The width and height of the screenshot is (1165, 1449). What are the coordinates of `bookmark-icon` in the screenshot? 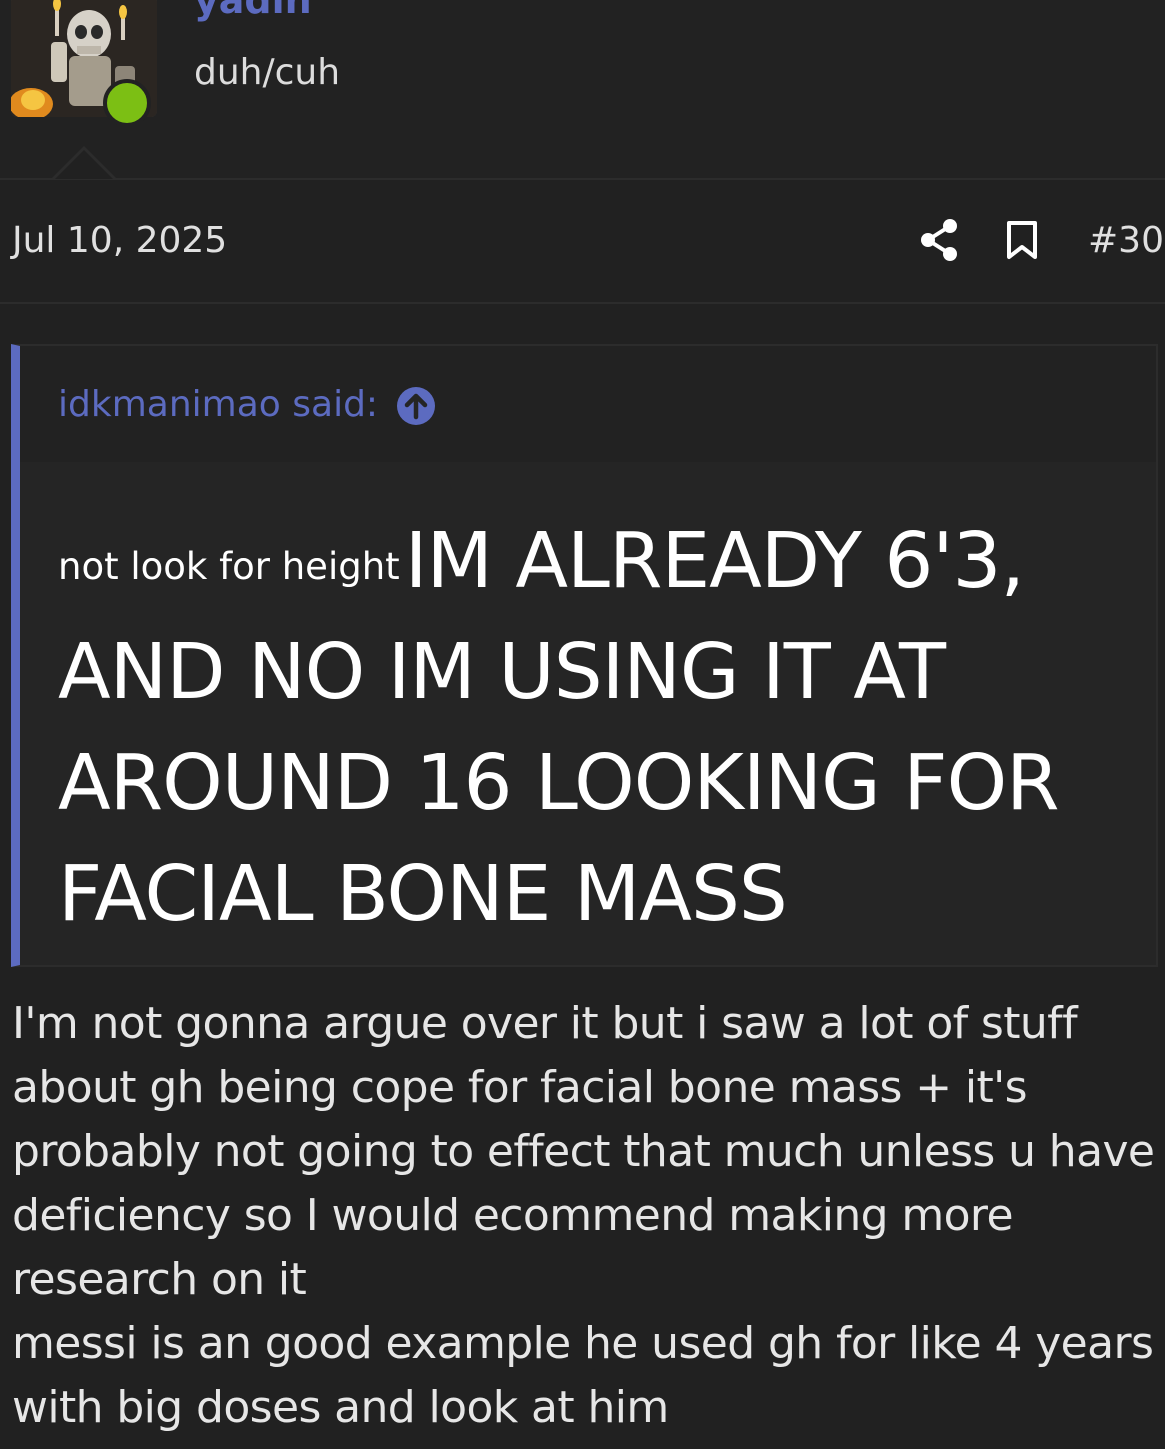 It's located at (1022, 240).